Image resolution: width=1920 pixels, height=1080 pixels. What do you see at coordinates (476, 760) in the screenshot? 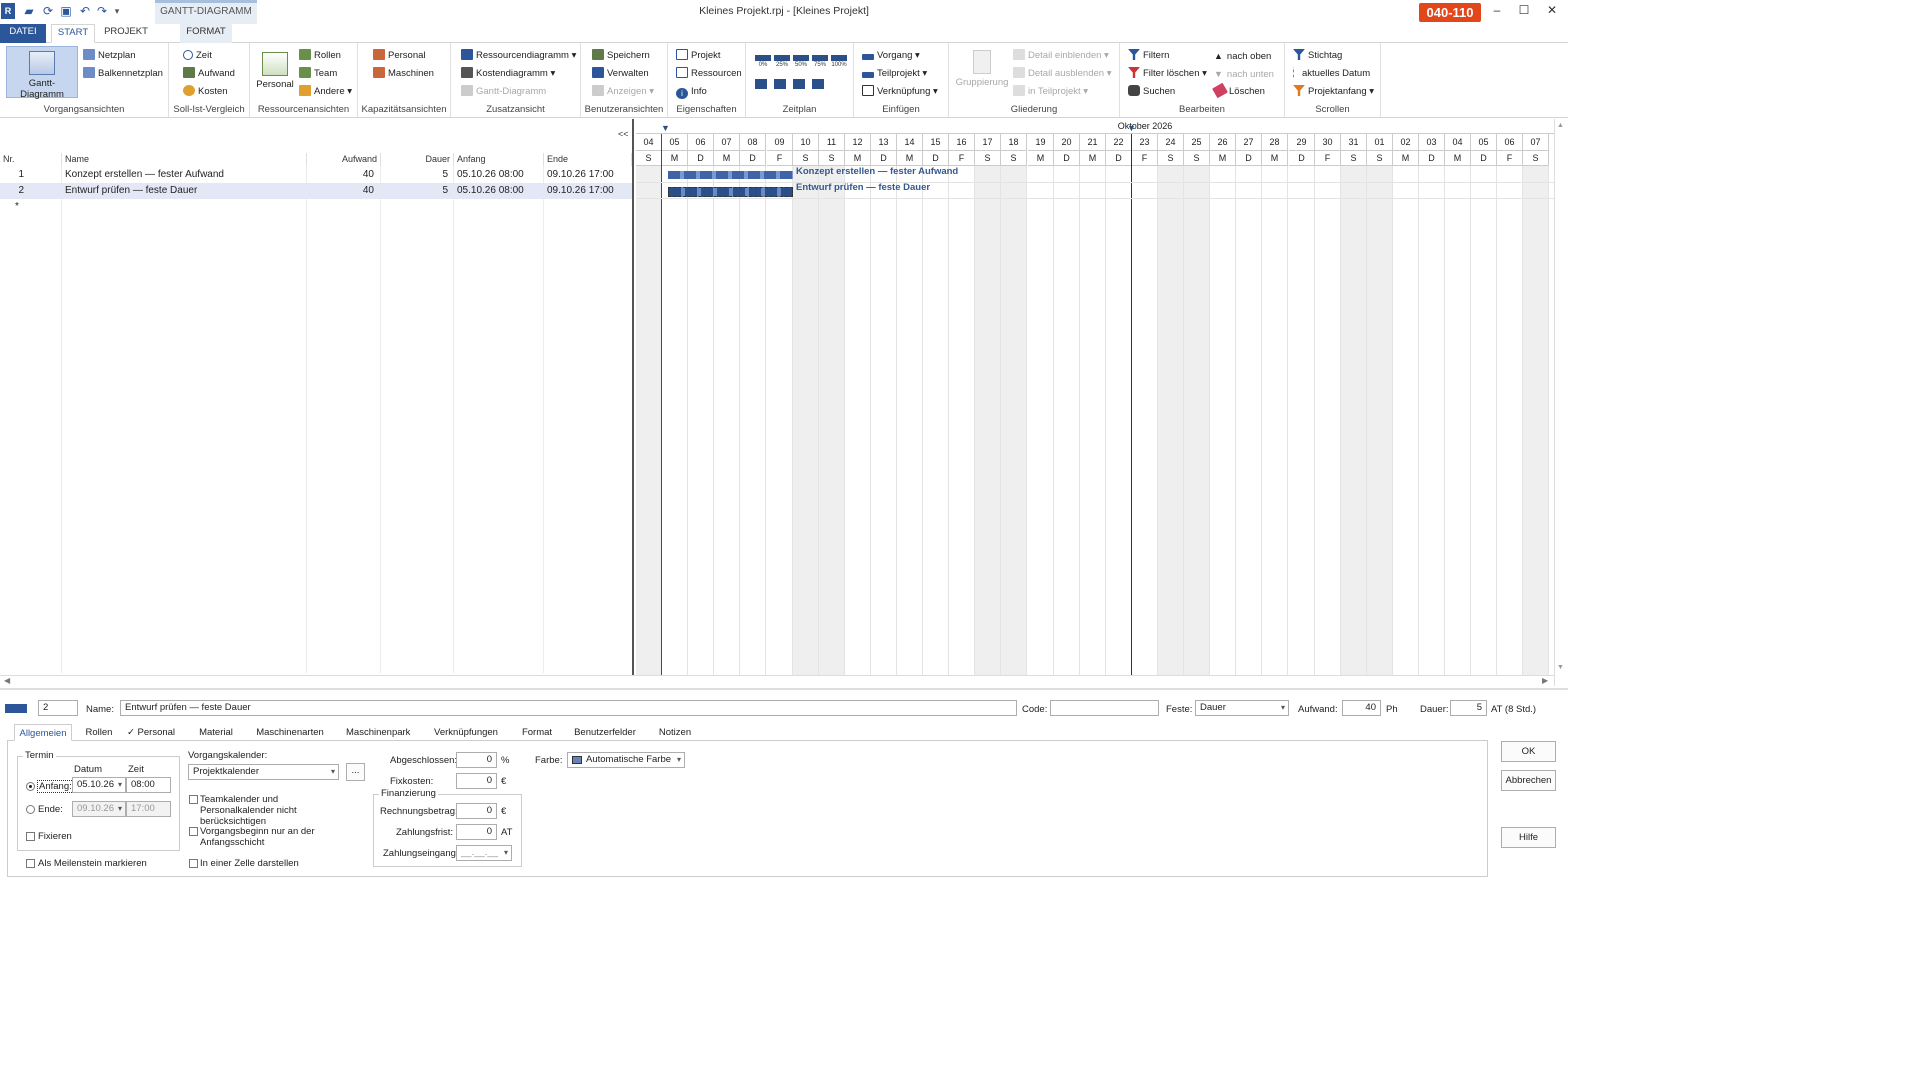
I see `abgeschlossen-field: 0` at bounding box center [476, 760].